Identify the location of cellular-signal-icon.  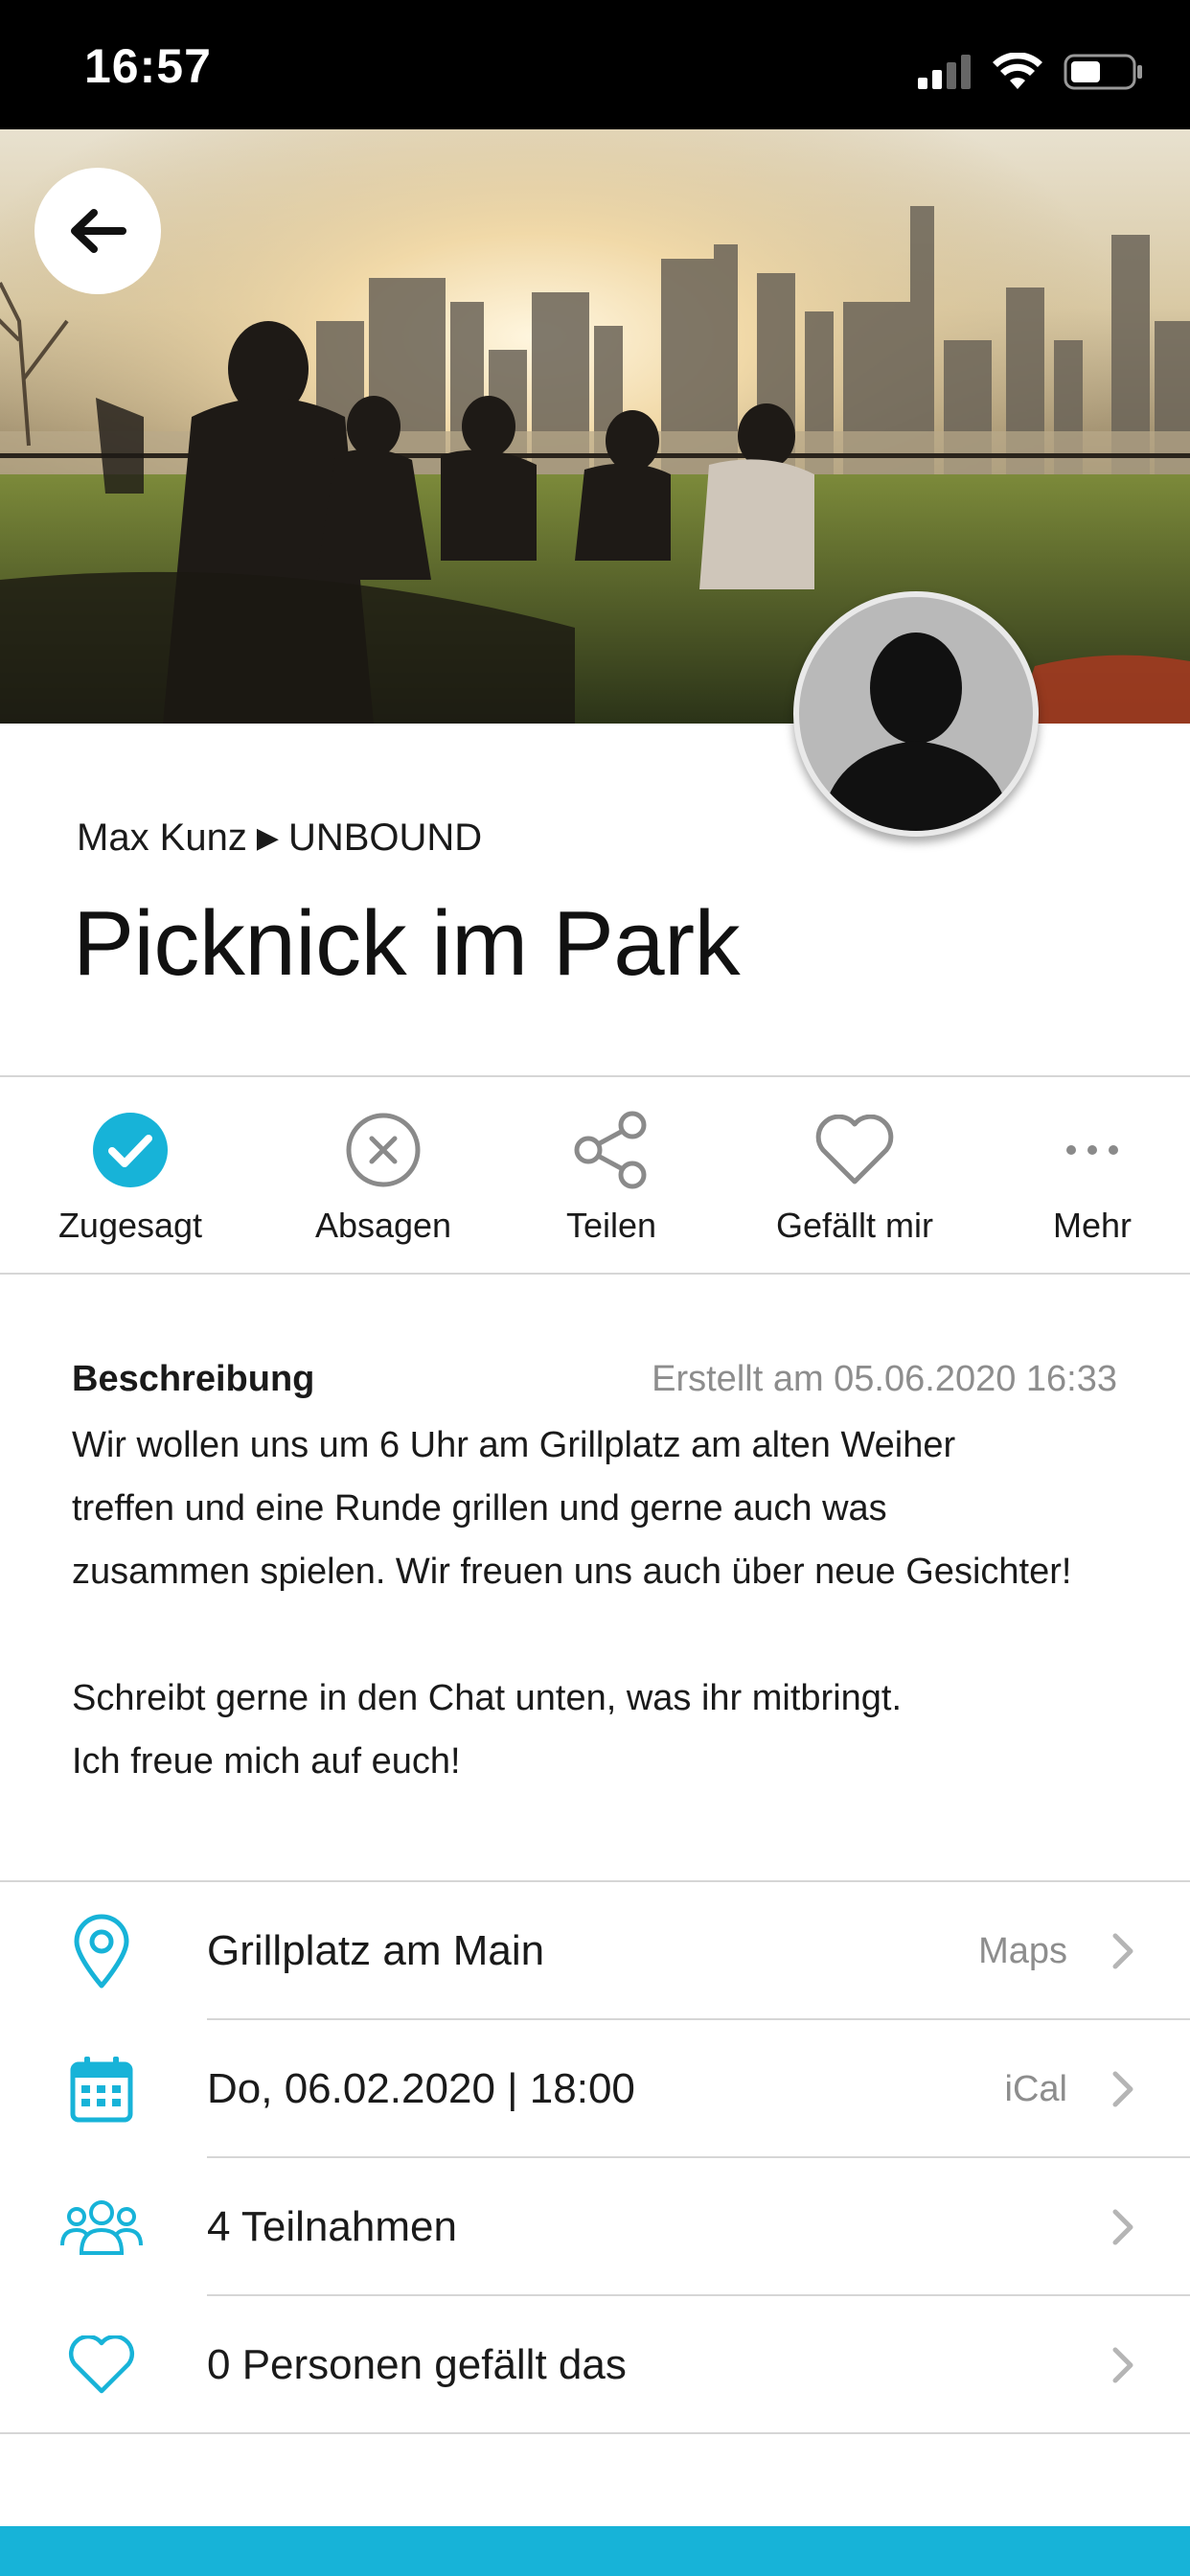
(945, 72).